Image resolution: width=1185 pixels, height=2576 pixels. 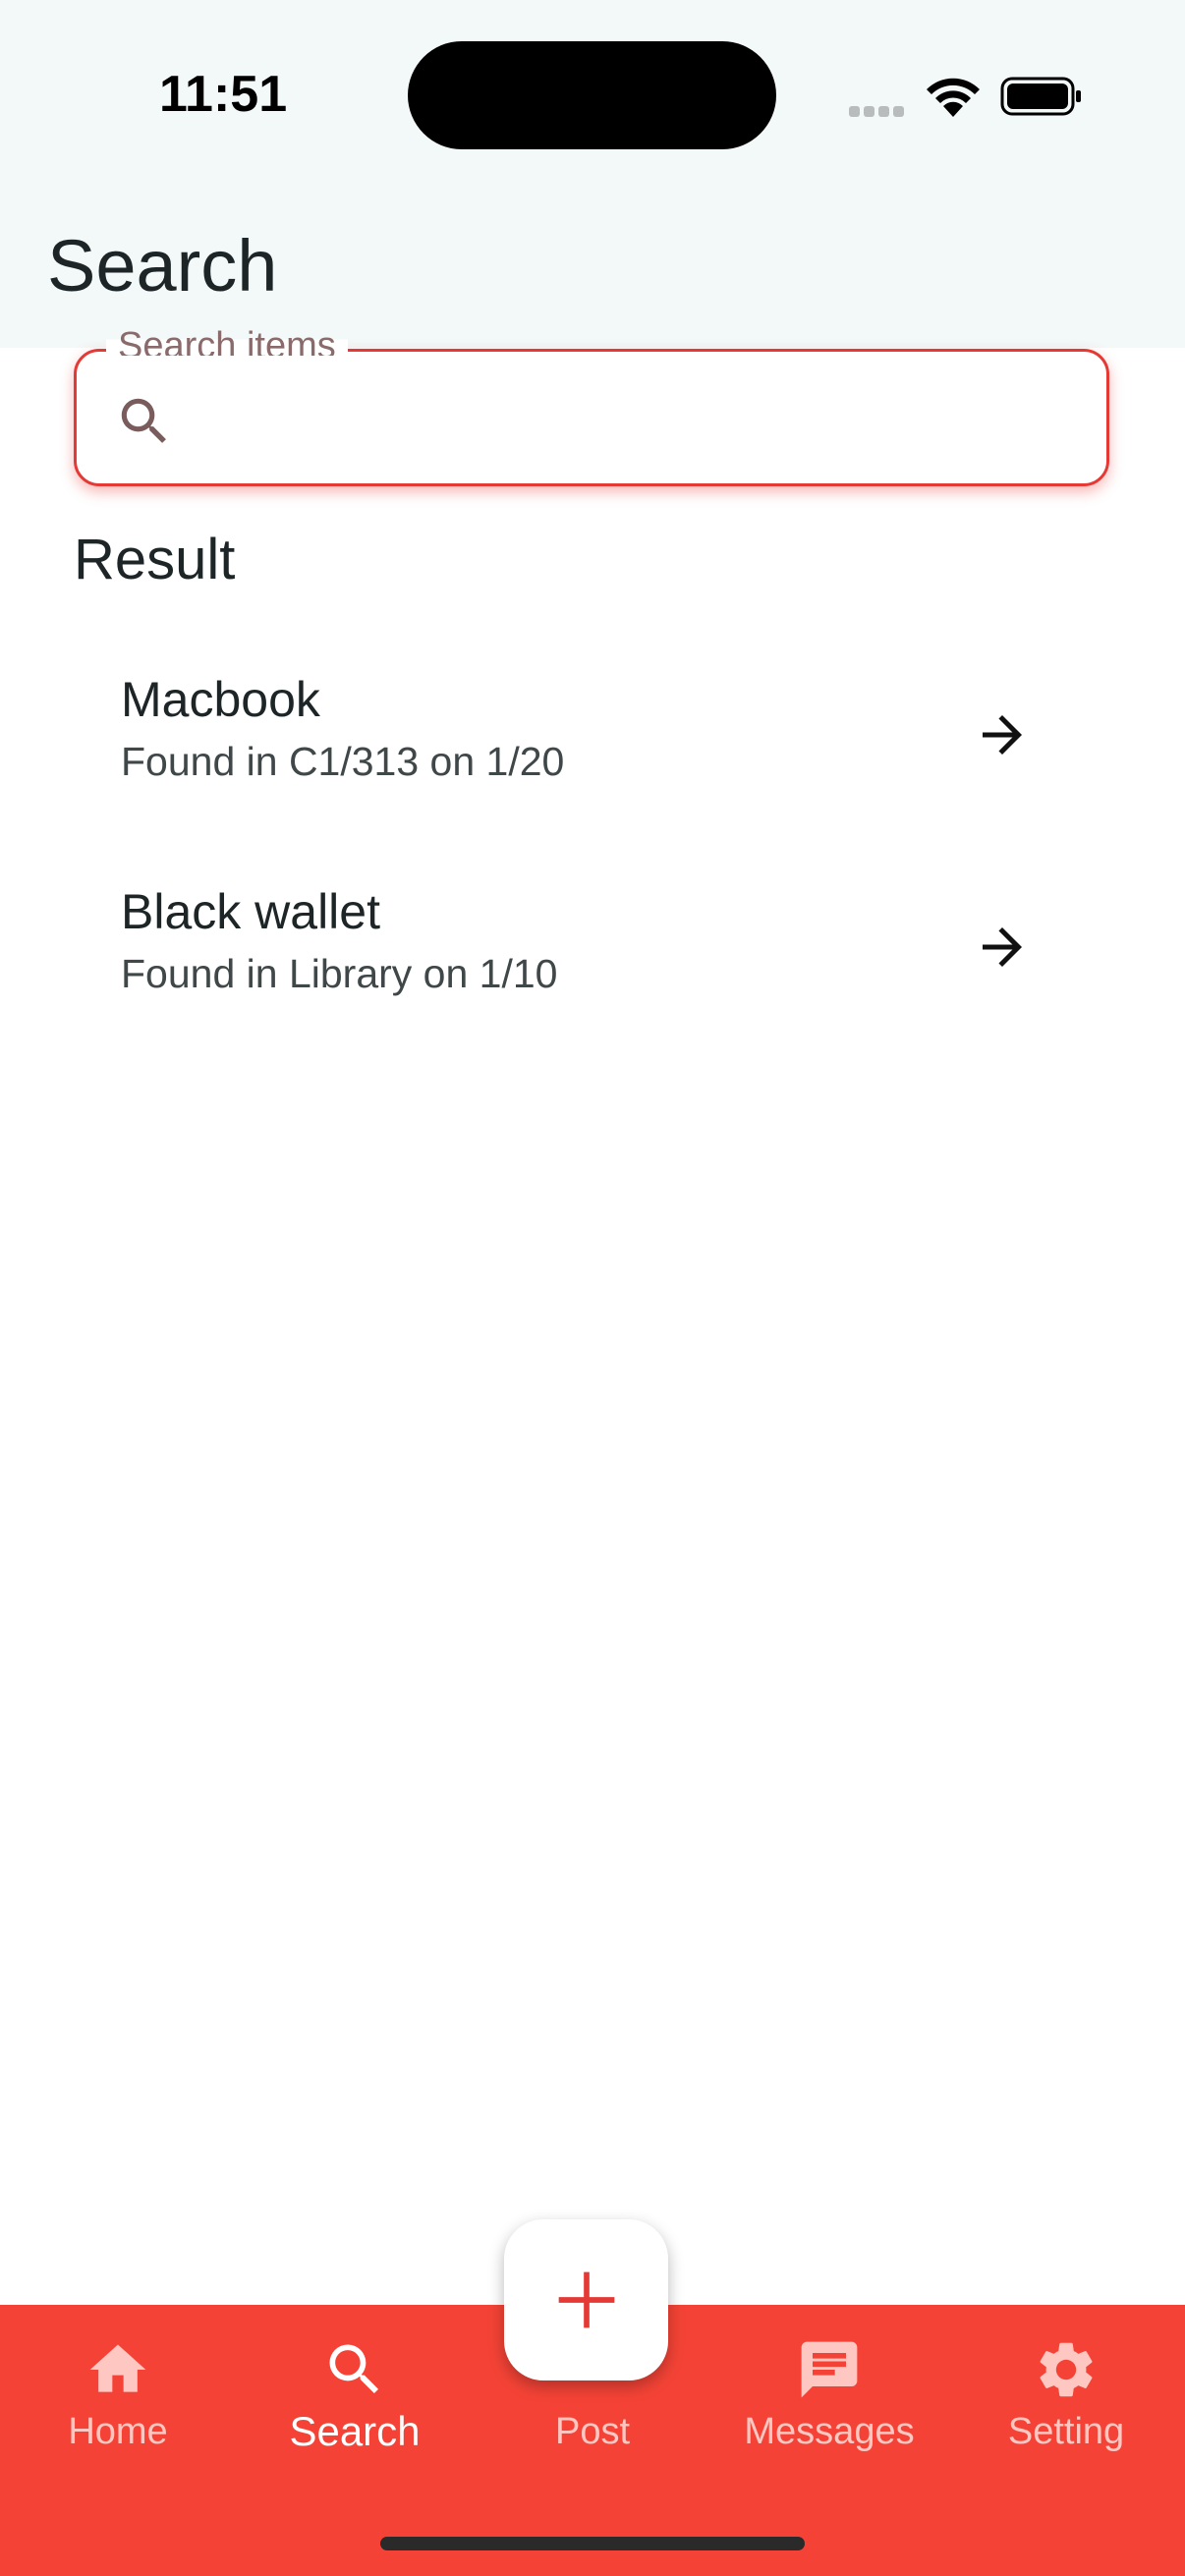 What do you see at coordinates (879, 109) in the screenshot?
I see `cellular-signal-icon` at bounding box center [879, 109].